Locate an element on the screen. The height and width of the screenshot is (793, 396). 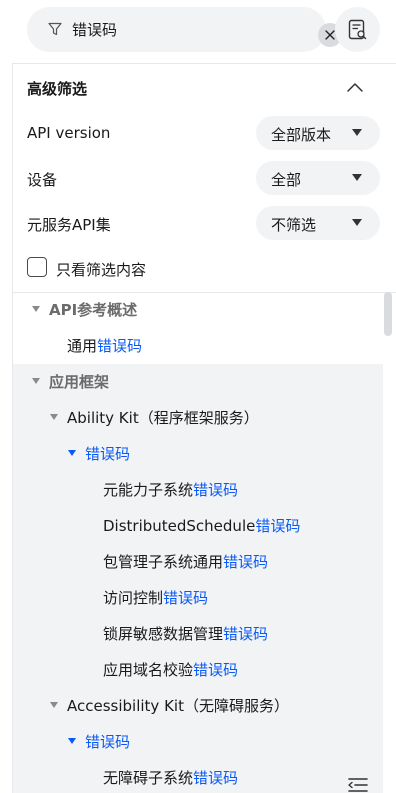
filter-icon is located at coordinates (55, 29).